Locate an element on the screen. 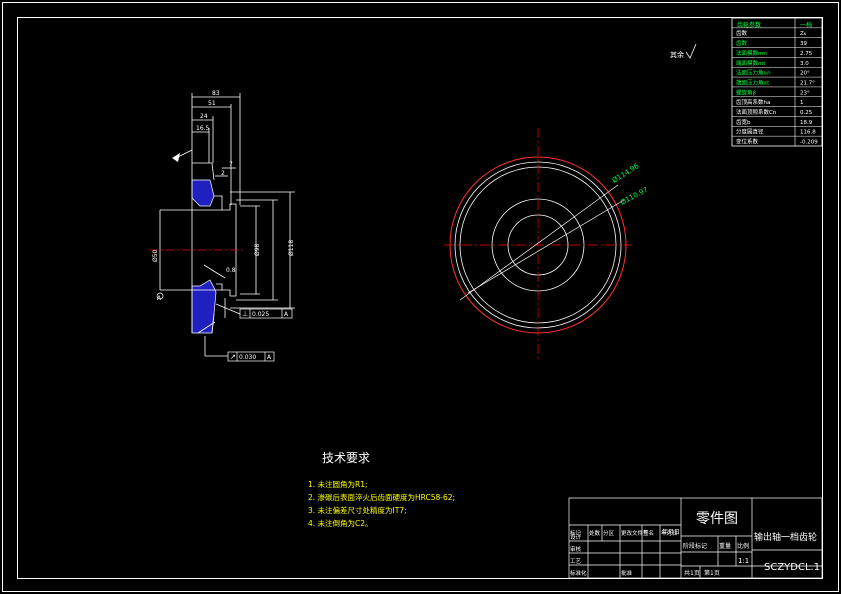 The height and width of the screenshot is (594, 841). param-row-label: 法面压力角αn is located at coordinates (753, 73).